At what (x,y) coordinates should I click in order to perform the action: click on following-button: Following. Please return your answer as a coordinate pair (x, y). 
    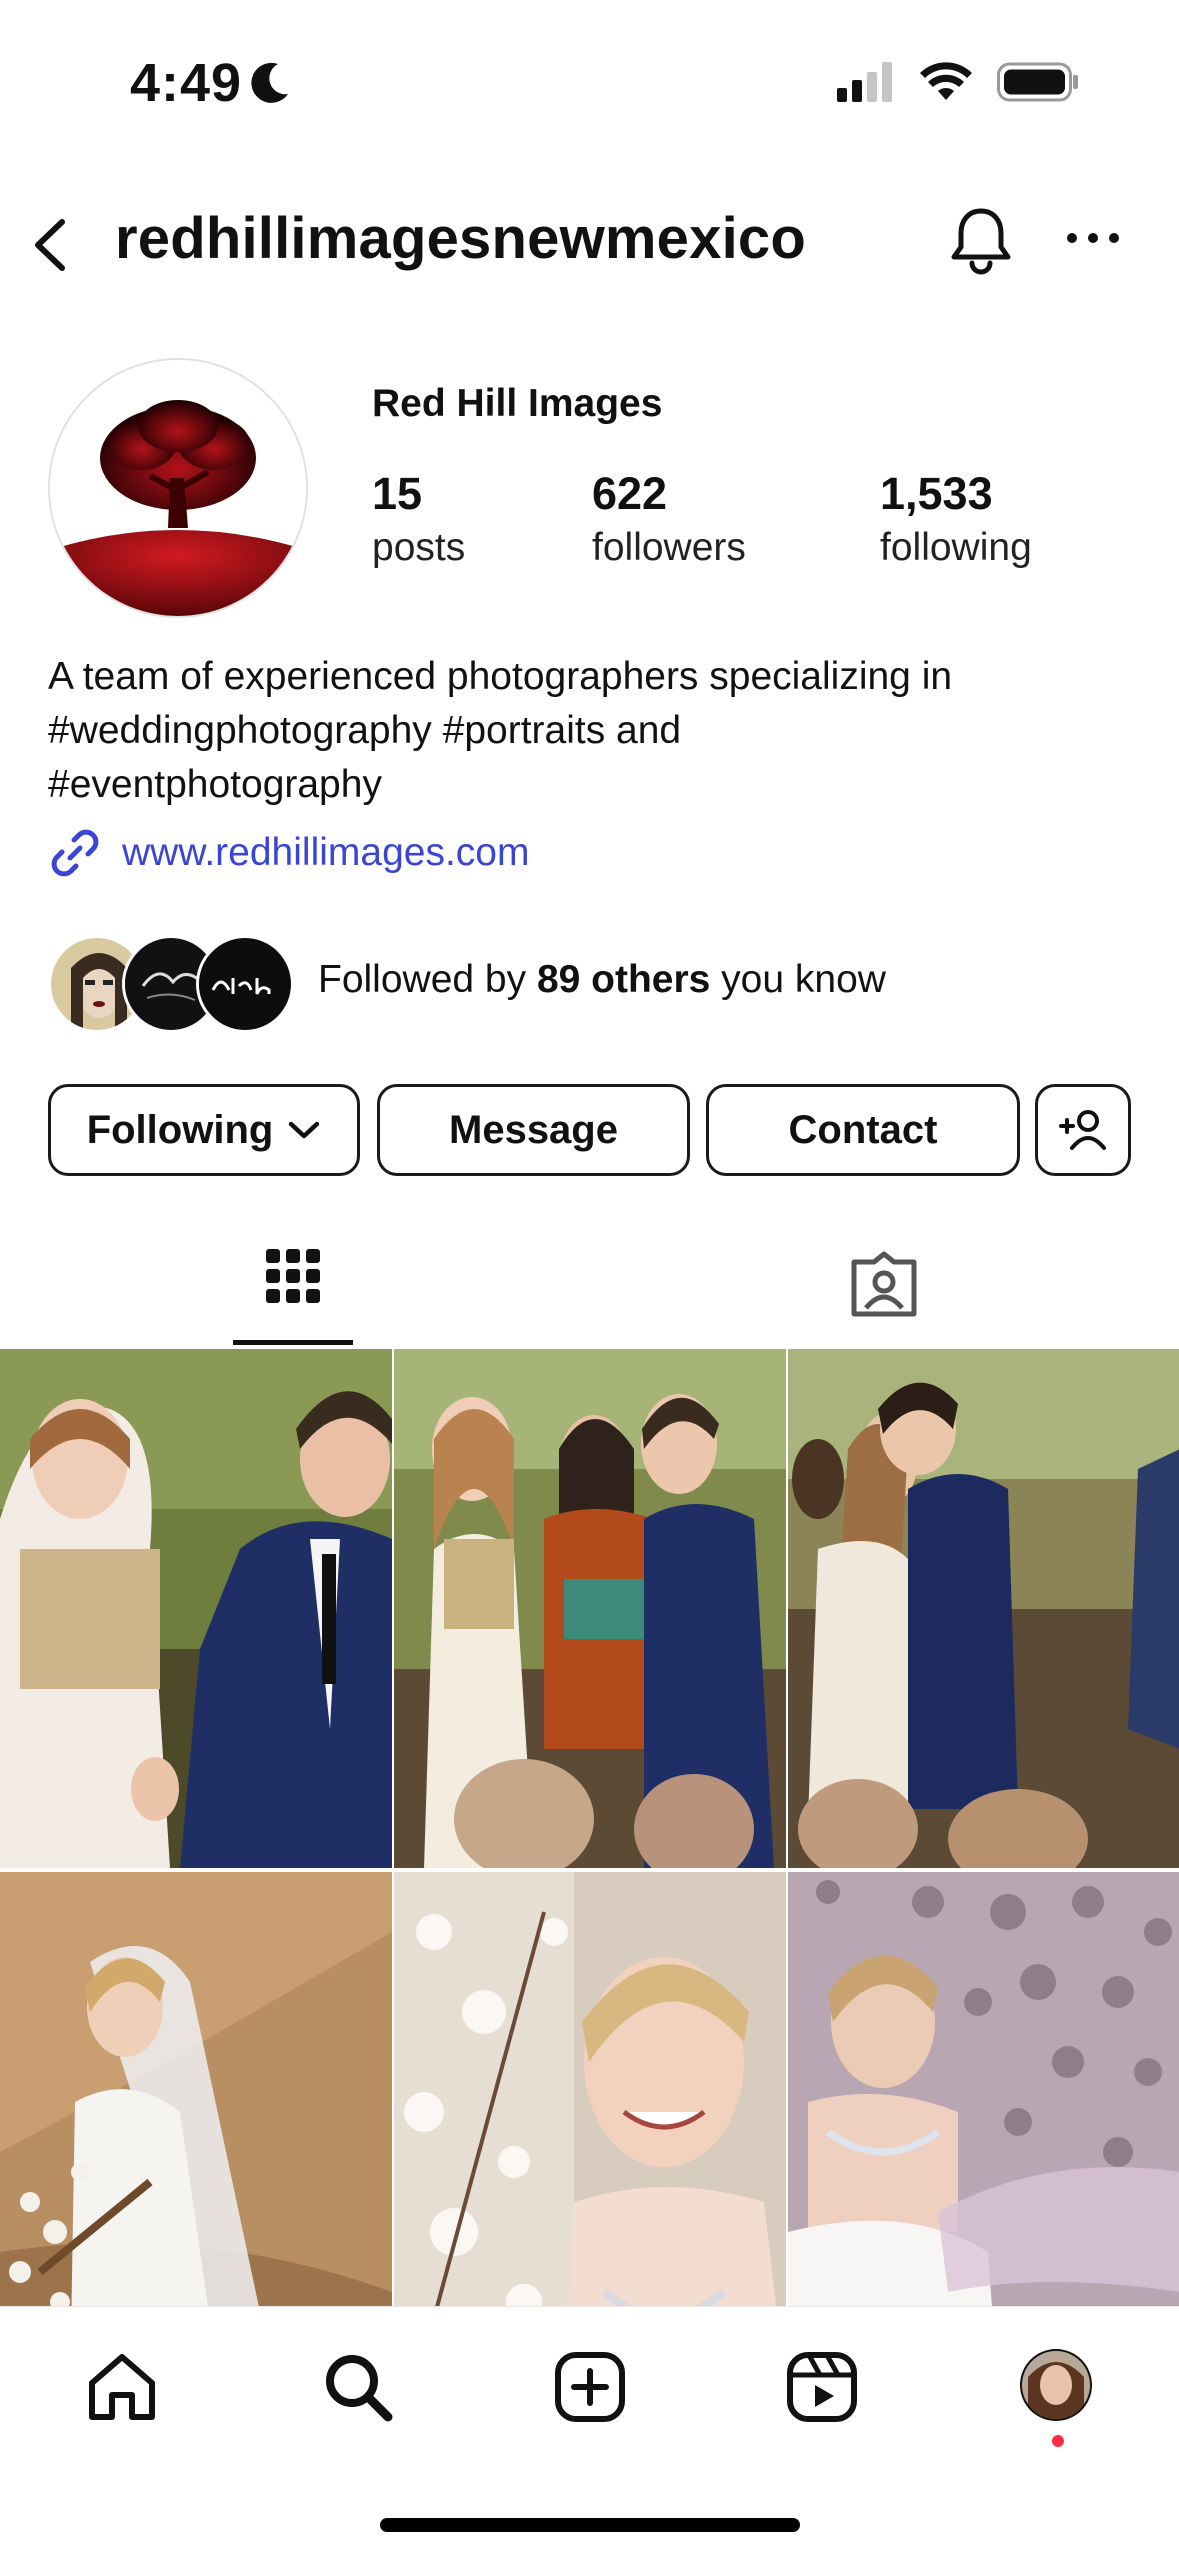
    Looking at the image, I should click on (204, 1130).